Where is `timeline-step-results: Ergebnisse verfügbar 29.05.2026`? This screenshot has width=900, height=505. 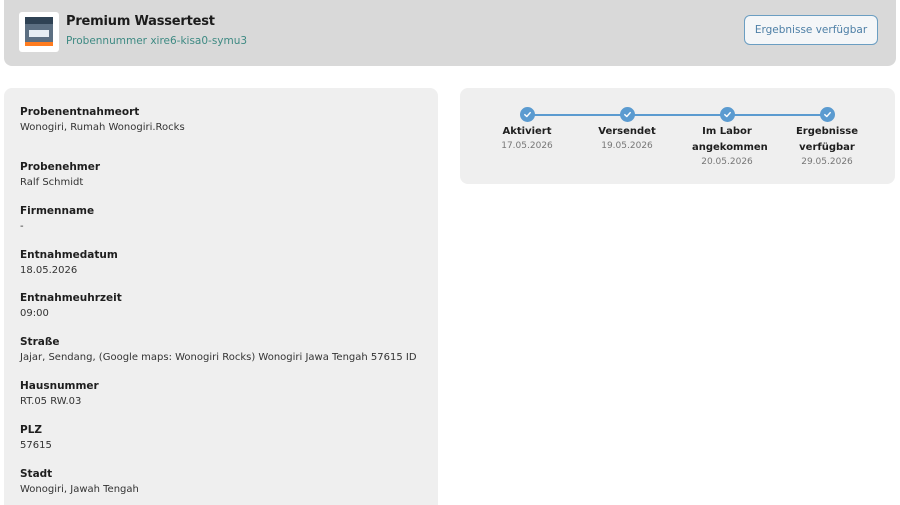
timeline-step-results: Ergebnisse verfügbar 29.05.2026 is located at coordinates (827, 137).